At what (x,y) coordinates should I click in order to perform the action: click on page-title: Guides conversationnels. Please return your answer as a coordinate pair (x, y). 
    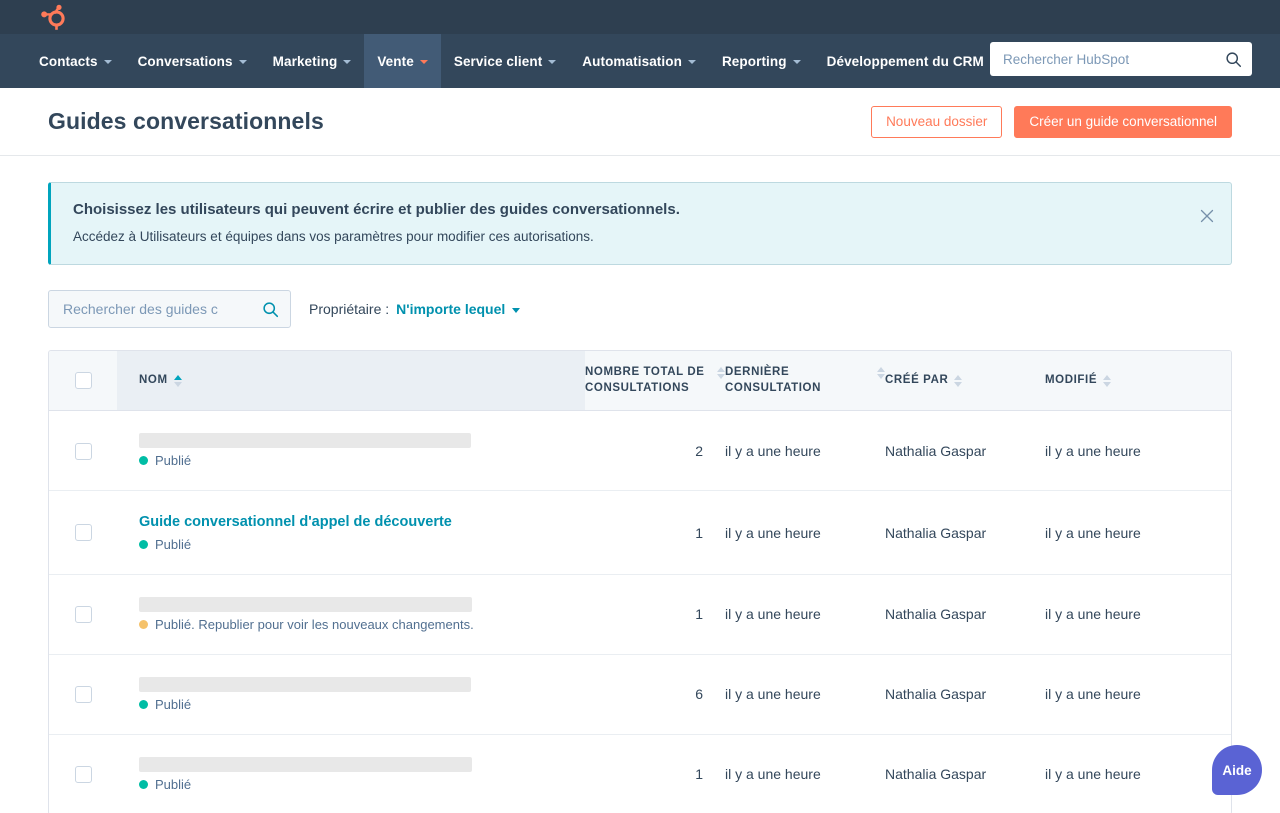
    Looking at the image, I should click on (186, 121).